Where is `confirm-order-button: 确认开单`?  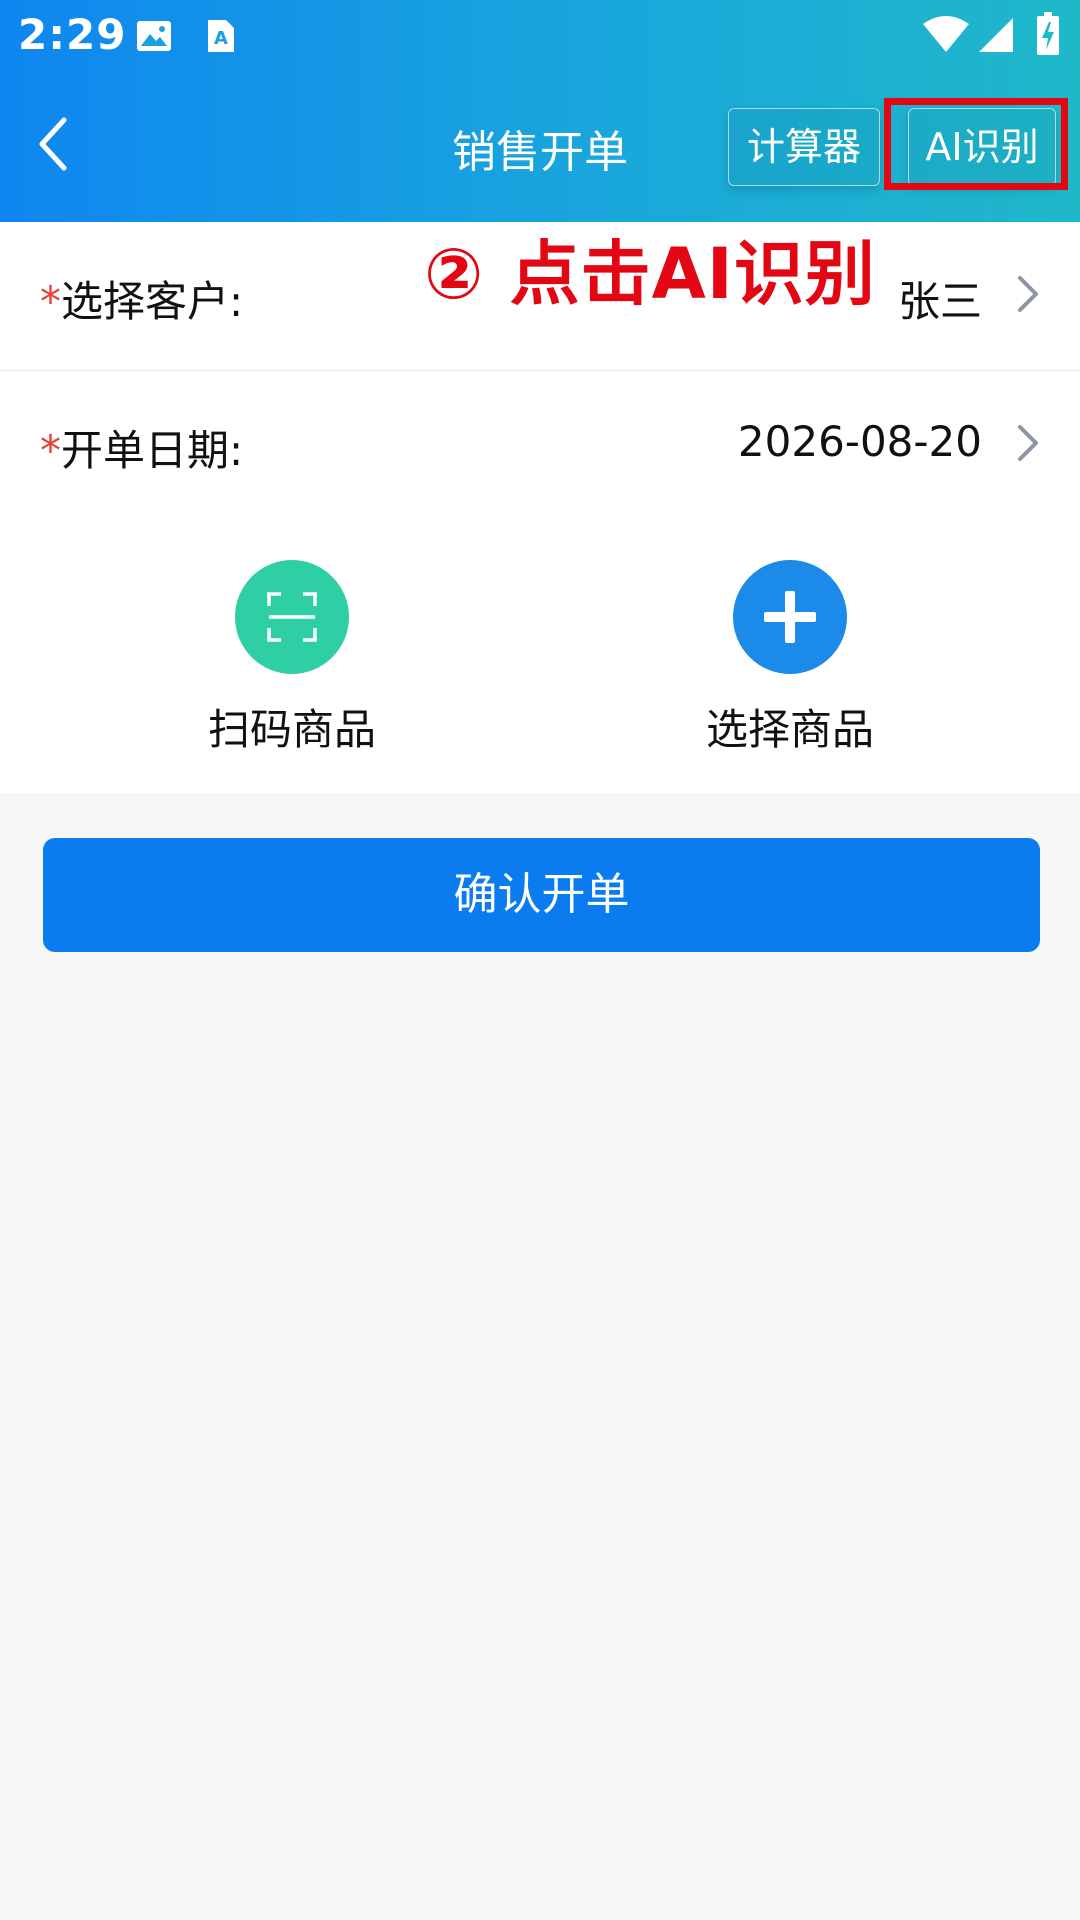
confirm-order-button: 确认开单 is located at coordinates (541, 895).